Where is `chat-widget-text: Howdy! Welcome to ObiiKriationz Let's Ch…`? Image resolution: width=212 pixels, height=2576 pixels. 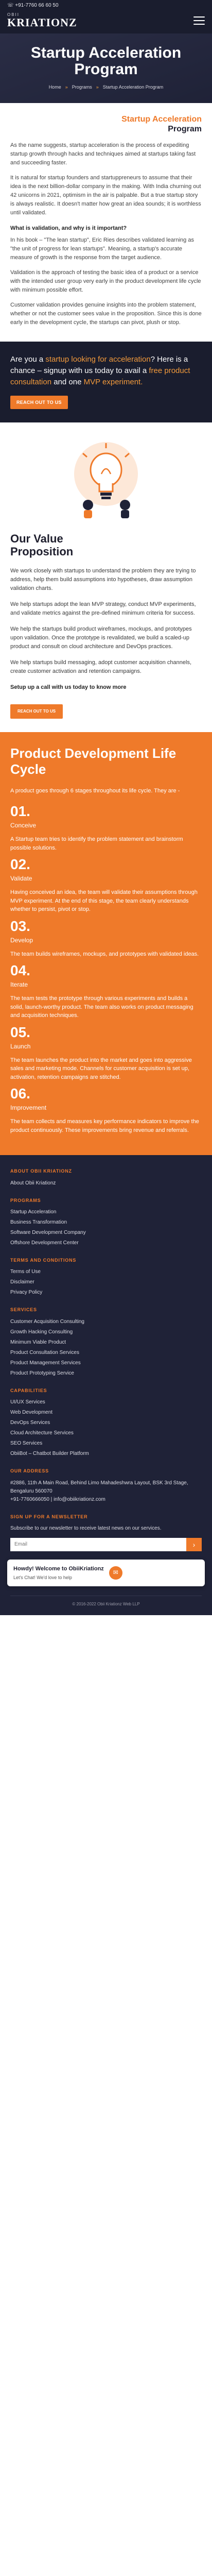
chat-widget-text: Howdy! Welcome to ObiiKriationz Let's Ch… is located at coordinates (58, 1573).